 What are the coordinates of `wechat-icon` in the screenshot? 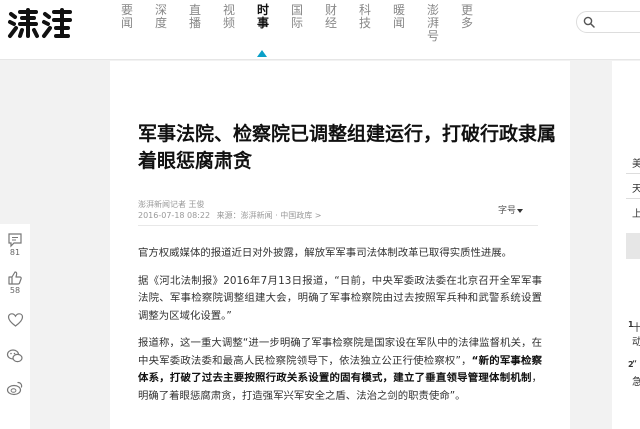 It's located at (14, 356).